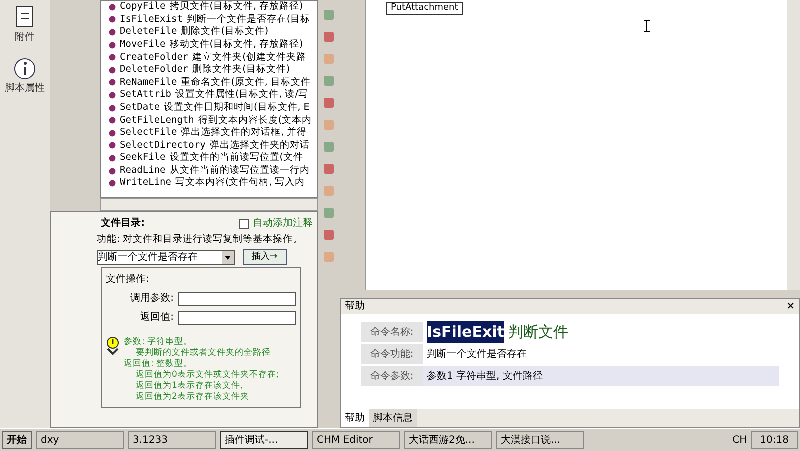 The height and width of the screenshot is (451, 800). Describe the element at coordinates (392, 332) in the screenshot. I see `row-label: 命令名称:` at that location.